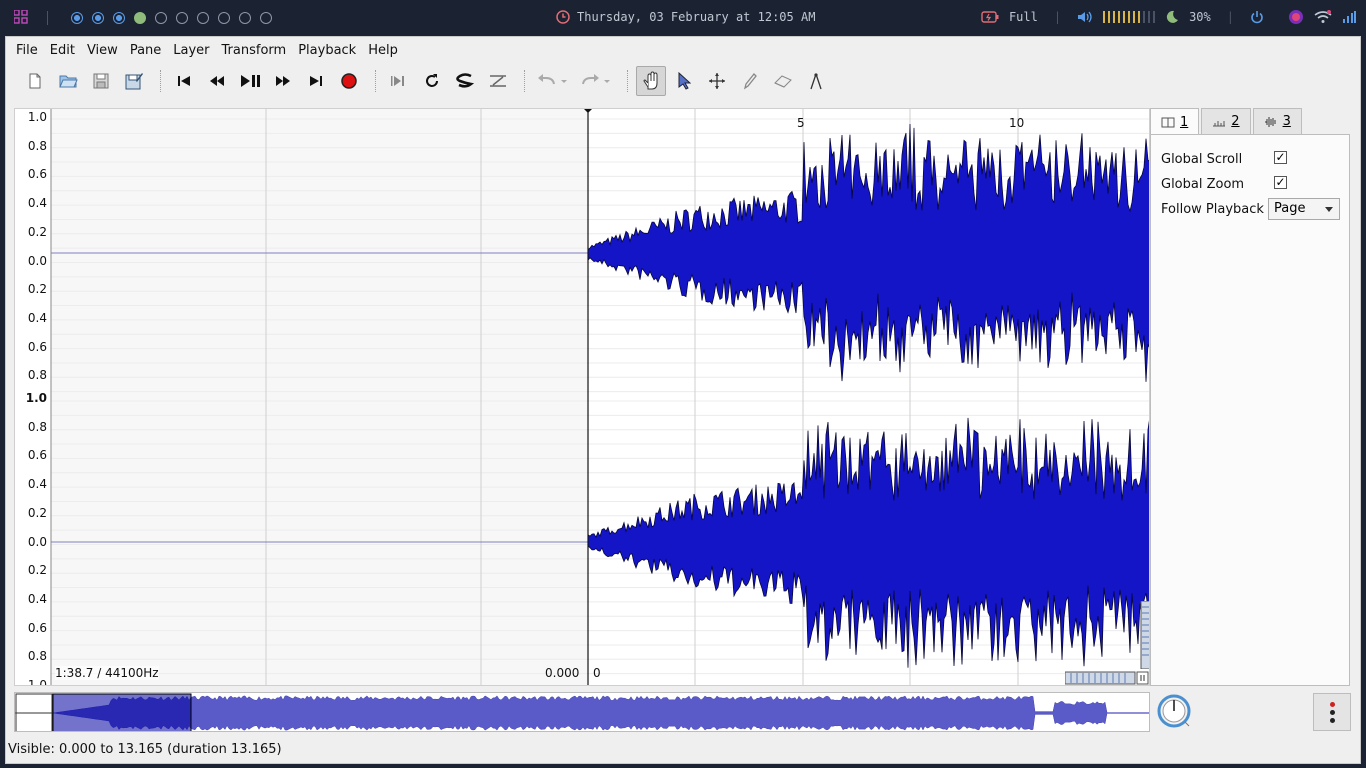  I want to click on volume-icon, so click(1085, 17).